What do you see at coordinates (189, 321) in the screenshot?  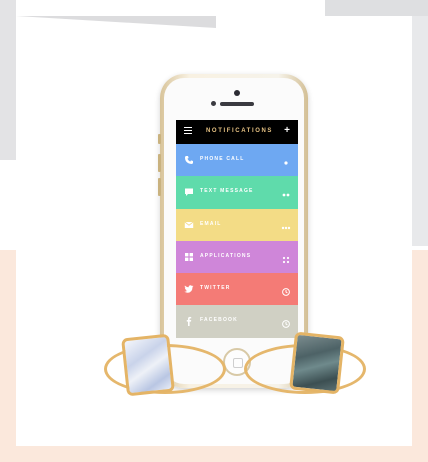 I see `facebook-icon` at bounding box center [189, 321].